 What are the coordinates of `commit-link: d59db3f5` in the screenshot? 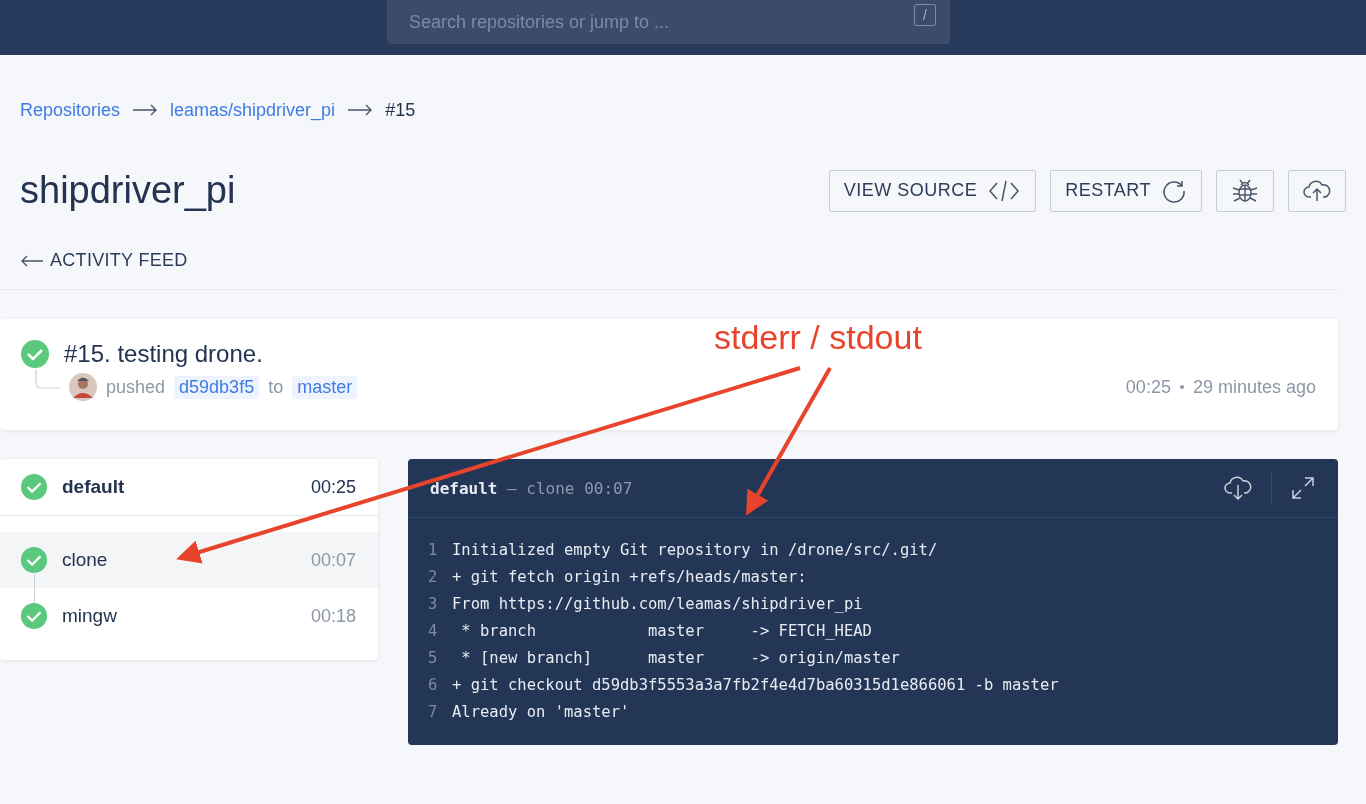 It's located at (217, 387).